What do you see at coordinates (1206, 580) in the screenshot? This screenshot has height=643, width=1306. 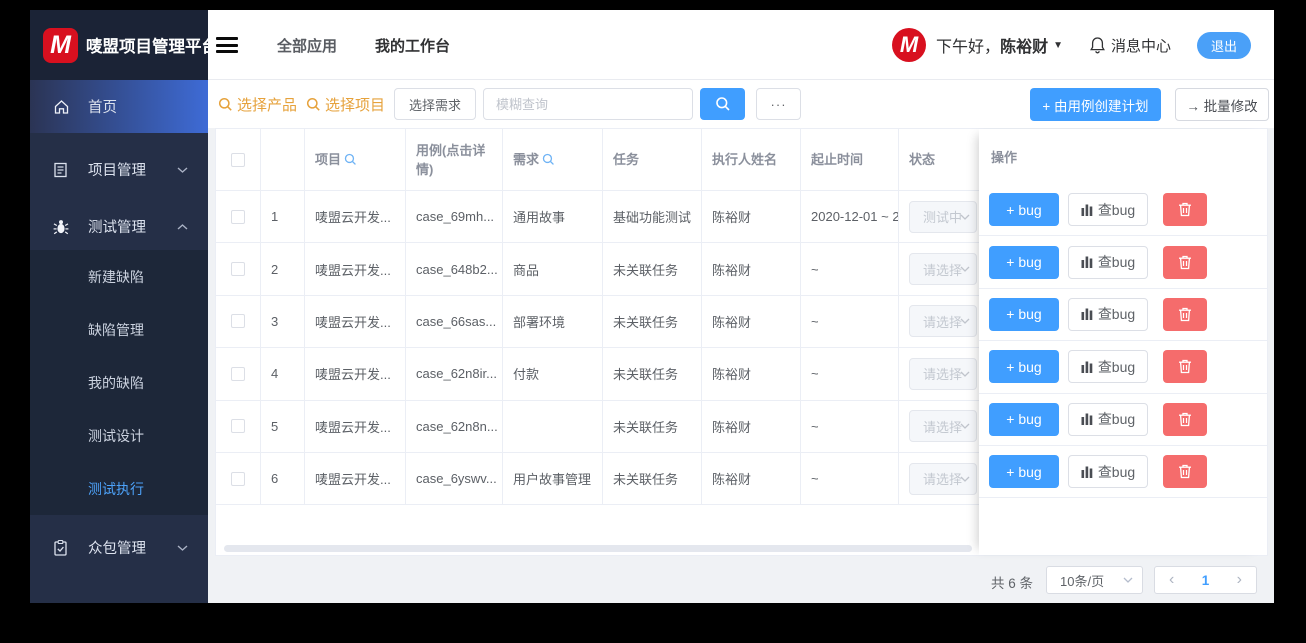 I see `page-number-1: 1` at bounding box center [1206, 580].